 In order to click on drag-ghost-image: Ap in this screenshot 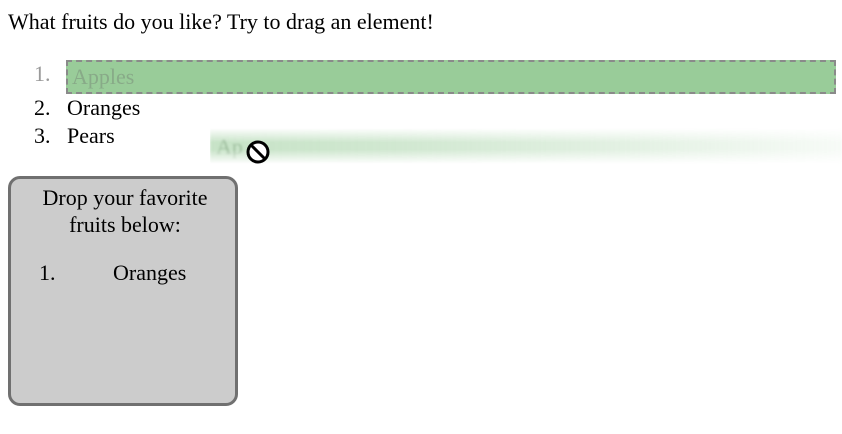, I will do `click(526, 146)`.